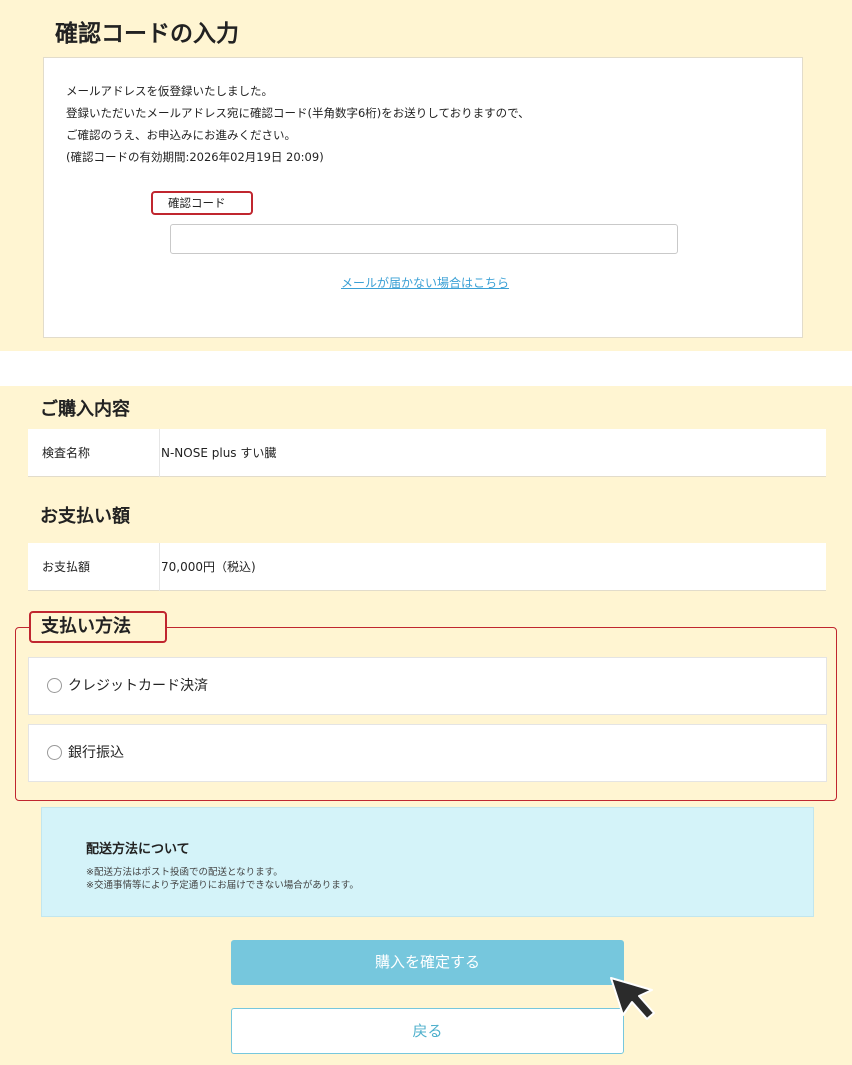  I want to click on back-button: 戻る, so click(427, 1031).